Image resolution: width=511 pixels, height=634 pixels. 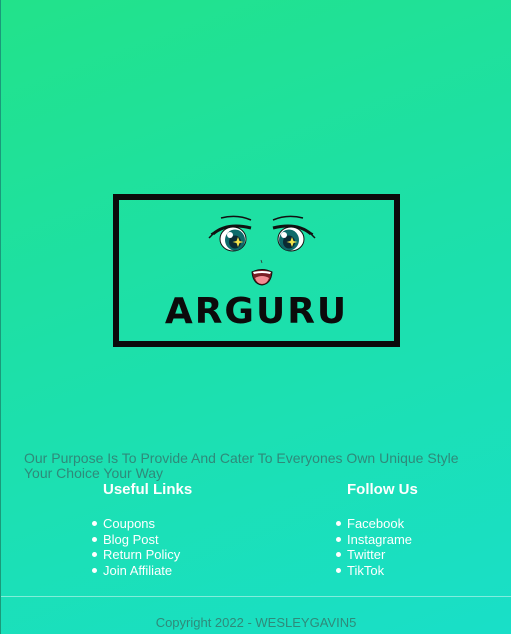 What do you see at coordinates (423, 524) in the screenshot?
I see `social-link-facebook: Facebook` at bounding box center [423, 524].